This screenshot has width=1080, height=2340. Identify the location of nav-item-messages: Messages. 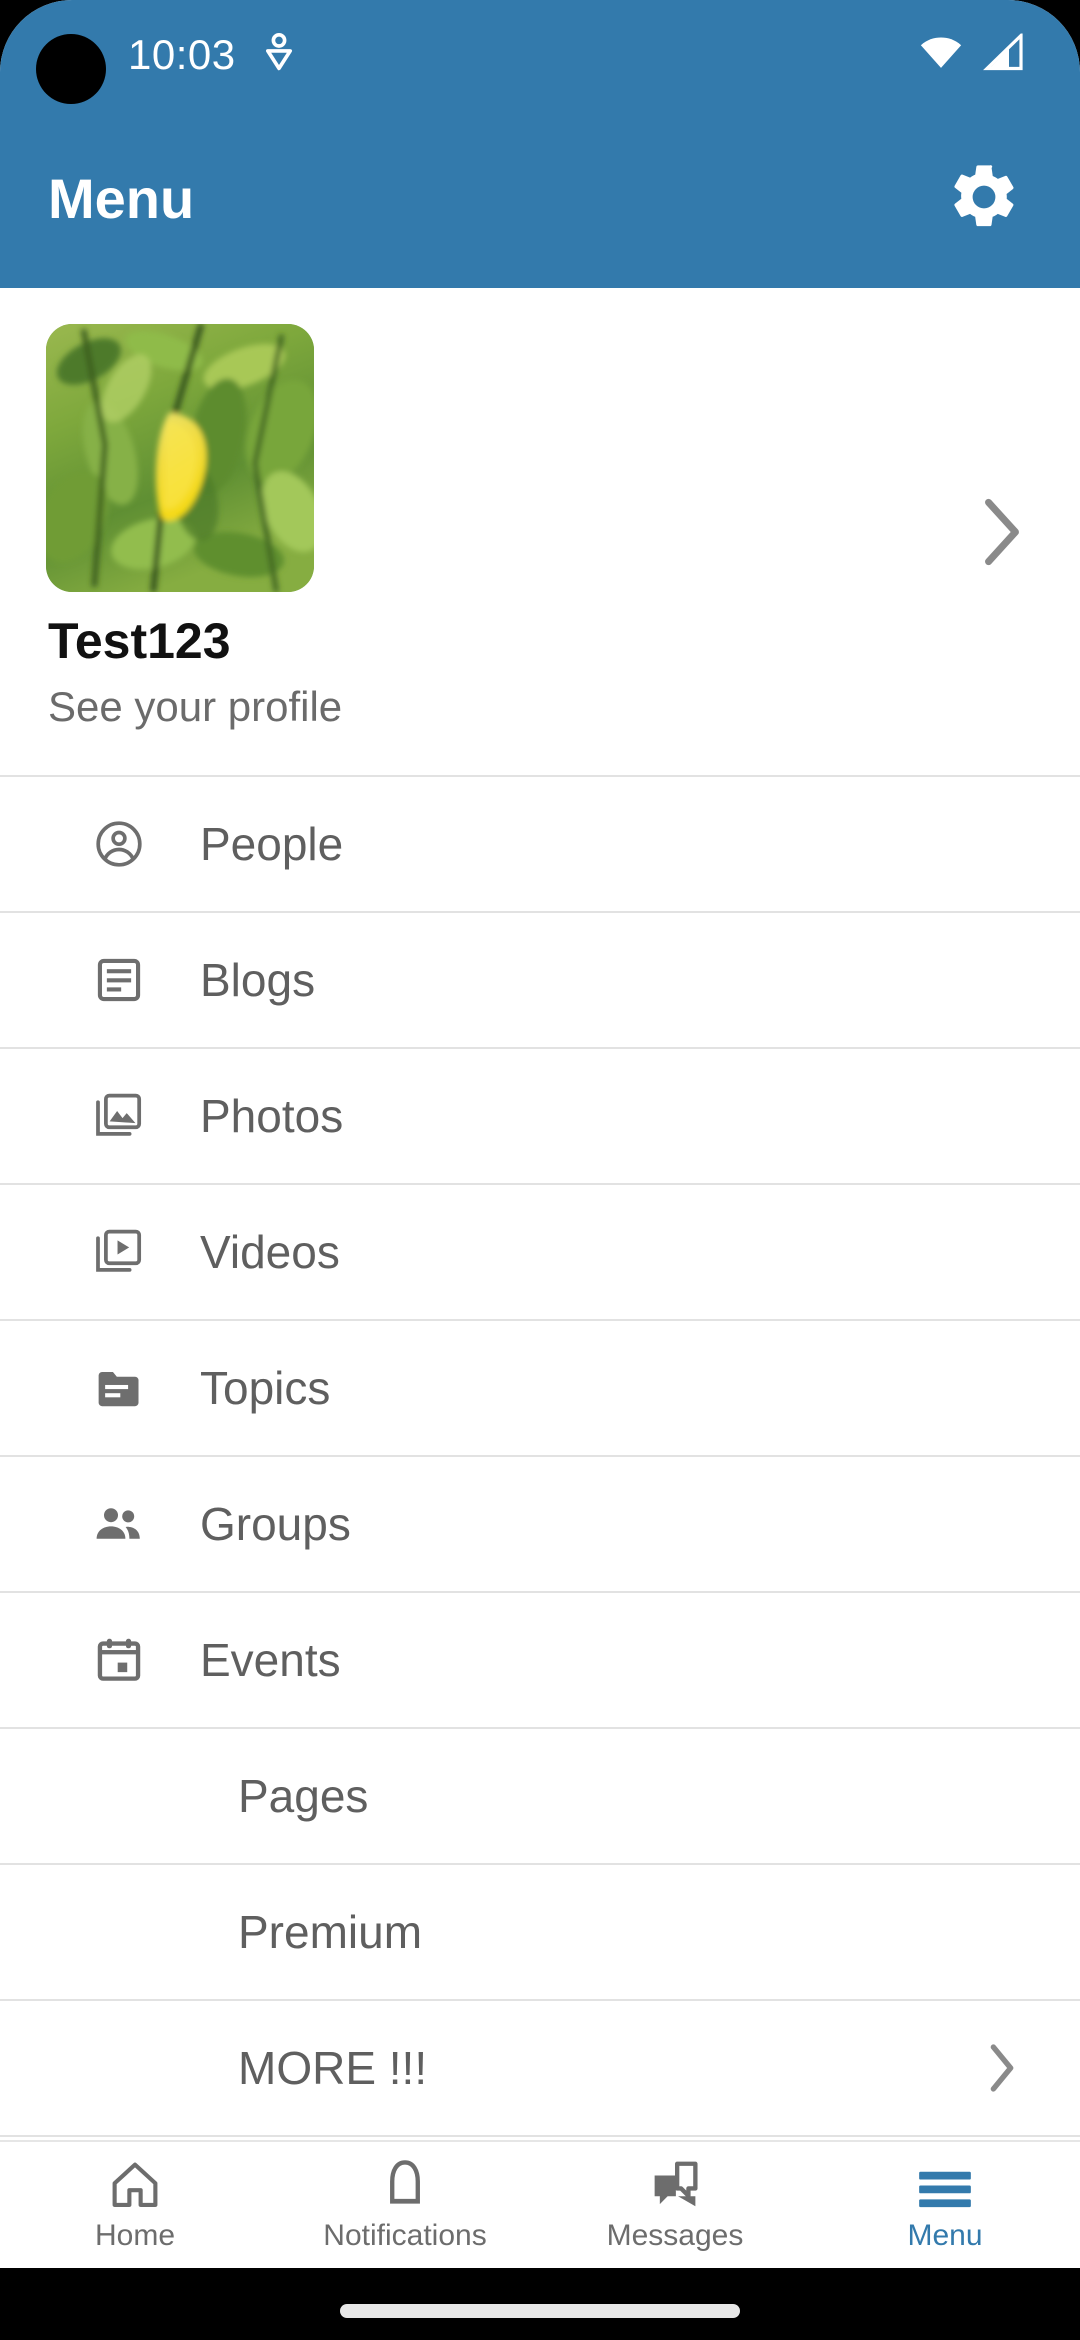
(675, 2205).